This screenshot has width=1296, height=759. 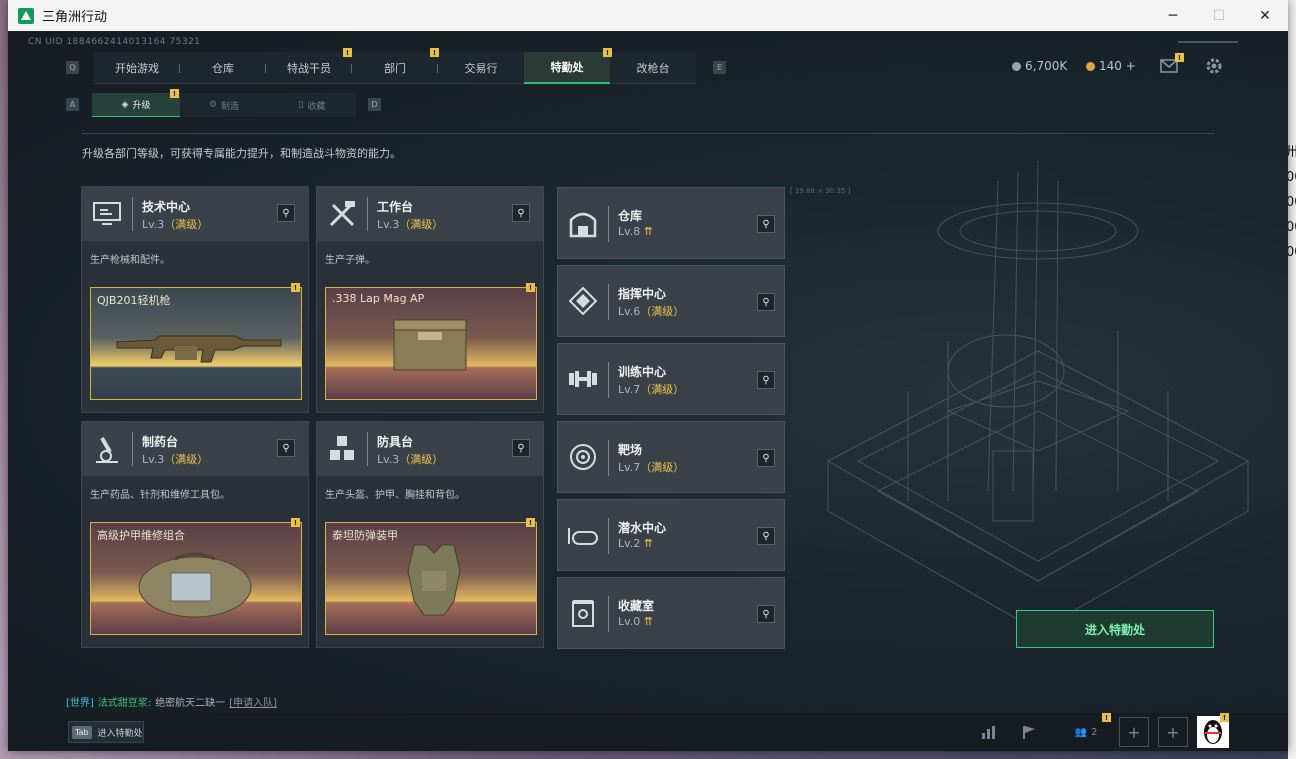 What do you see at coordinates (316, 106) in the screenshot?
I see `subtab-label: 收藏` at bounding box center [316, 106].